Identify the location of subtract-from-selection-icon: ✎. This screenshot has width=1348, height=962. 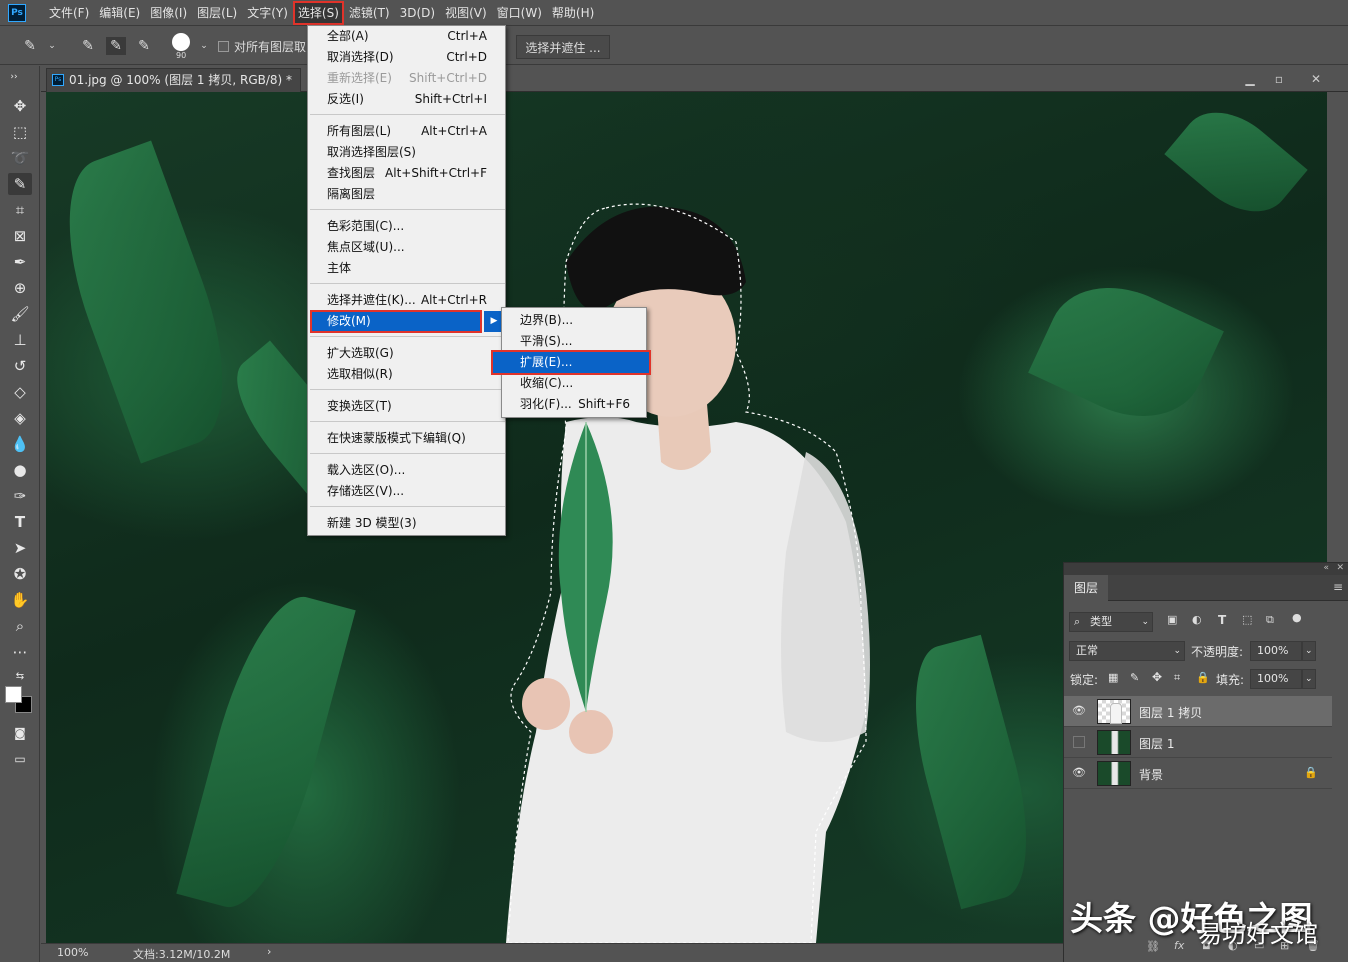
(144, 46).